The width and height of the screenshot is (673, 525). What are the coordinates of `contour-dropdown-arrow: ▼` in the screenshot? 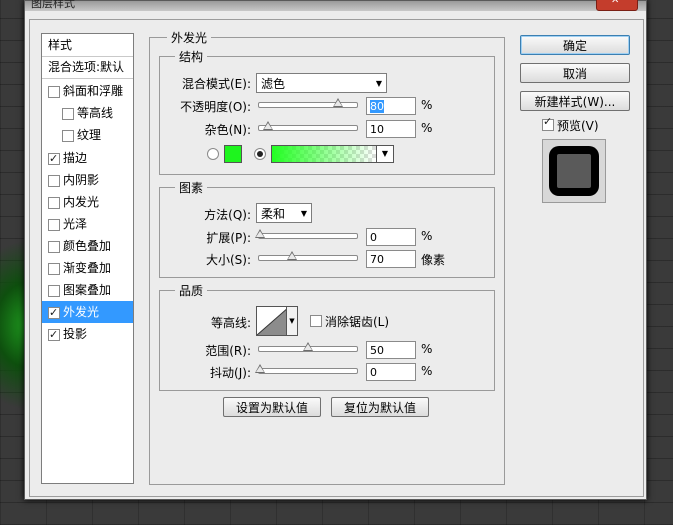 It's located at (292, 321).